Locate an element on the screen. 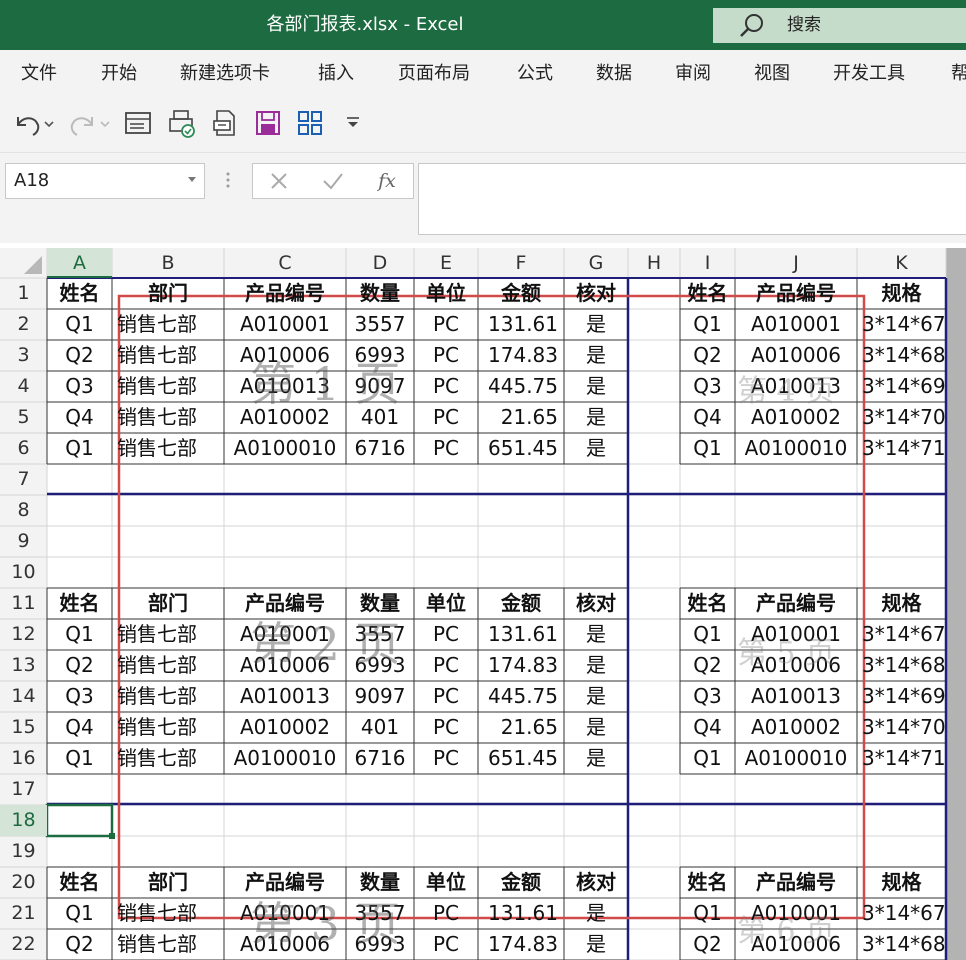  table-cell: 3557 is located at coordinates (380, 324).